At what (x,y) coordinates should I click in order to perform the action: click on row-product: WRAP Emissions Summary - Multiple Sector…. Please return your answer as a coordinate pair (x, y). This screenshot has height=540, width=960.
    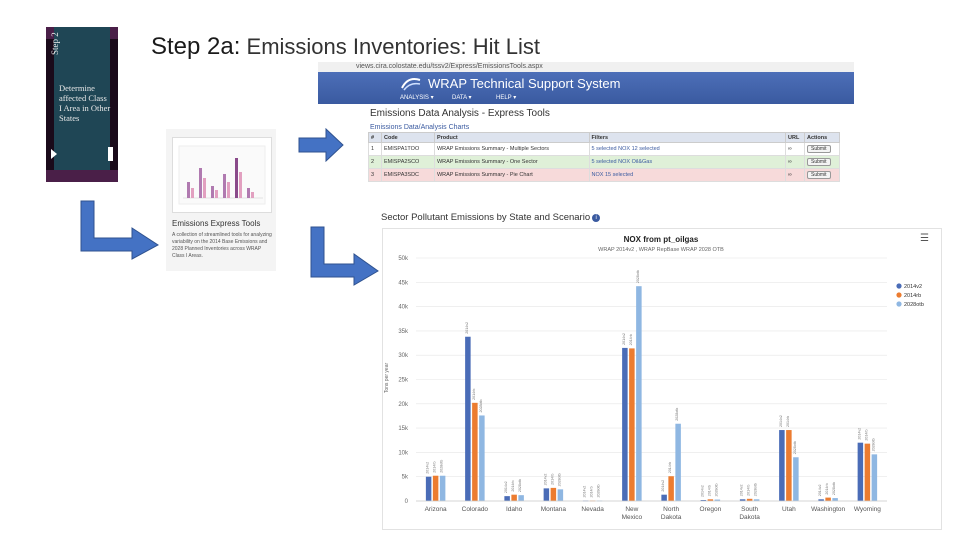
    Looking at the image, I should click on (511, 149).